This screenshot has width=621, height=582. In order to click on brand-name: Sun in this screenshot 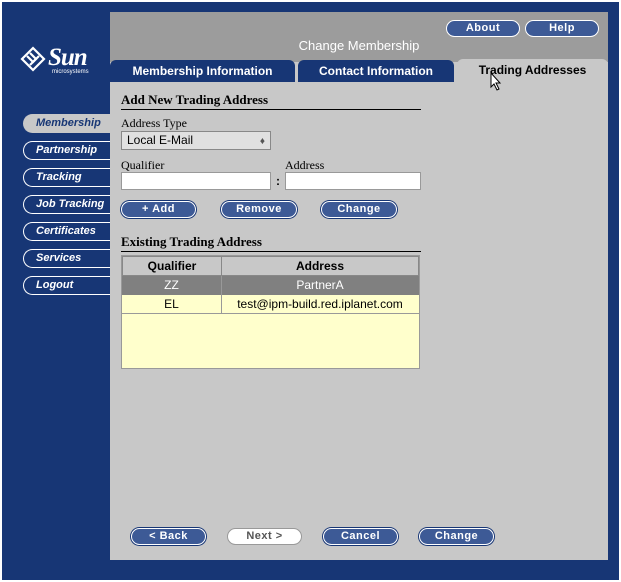, I will do `click(68, 57)`.